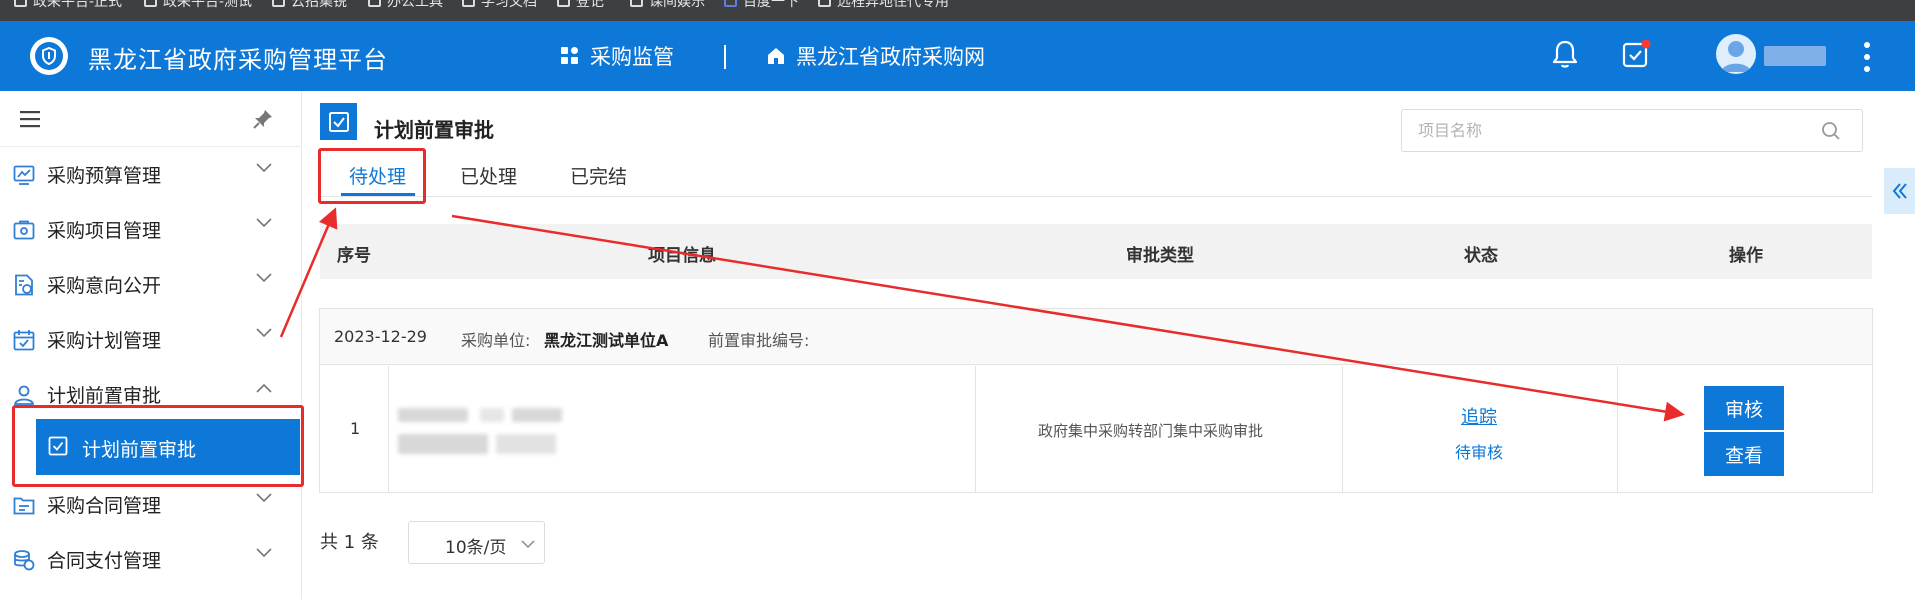 The height and width of the screenshot is (599, 1915). Describe the element at coordinates (24, 559) in the screenshot. I see `coins-icon` at that location.